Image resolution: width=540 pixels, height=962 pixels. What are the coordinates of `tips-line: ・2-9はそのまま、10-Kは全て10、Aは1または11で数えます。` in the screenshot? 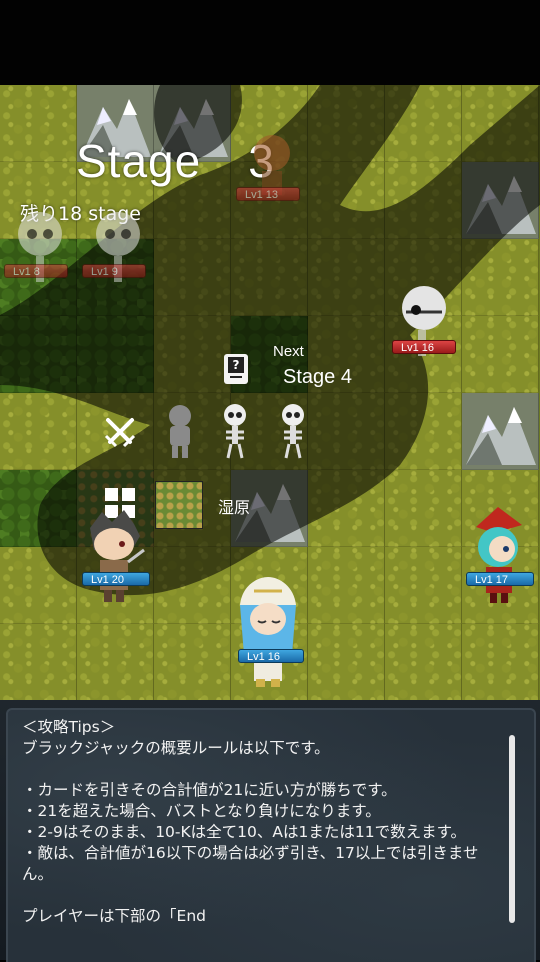 It's located at (244, 832).